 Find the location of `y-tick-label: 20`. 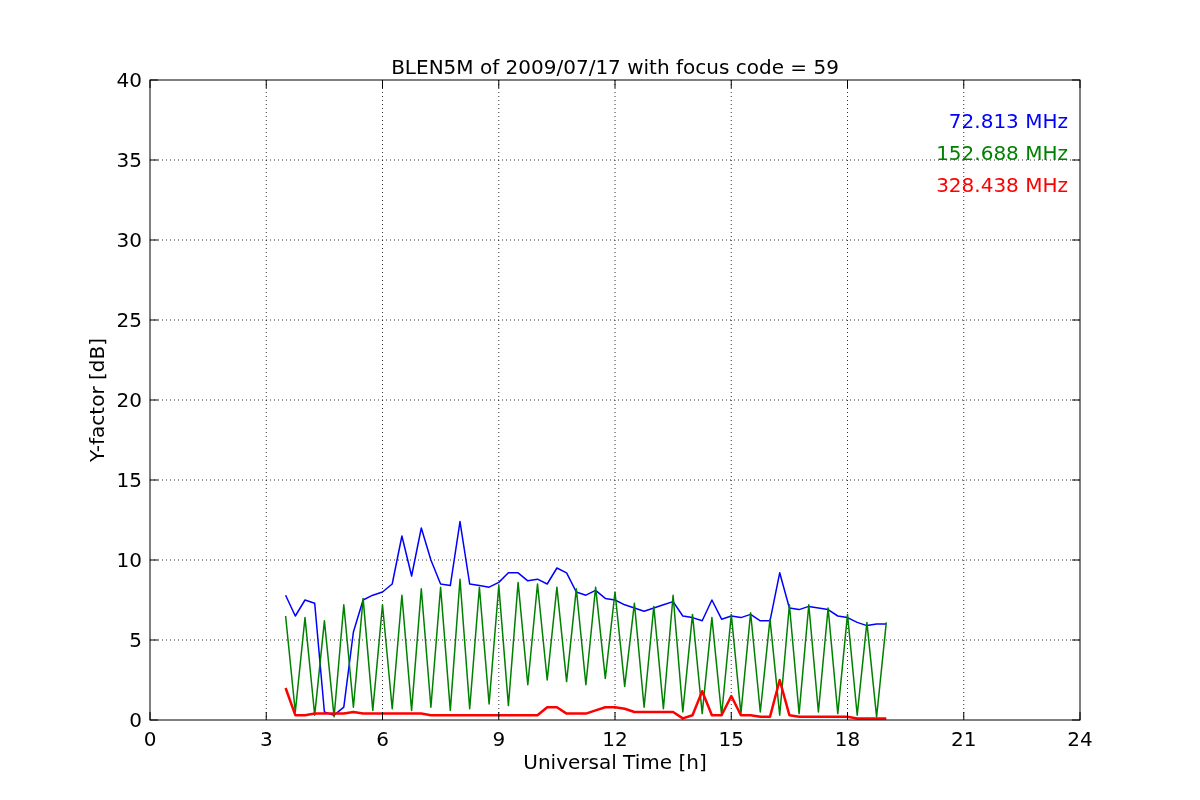

y-tick-label: 20 is located at coordinates (129, 400).